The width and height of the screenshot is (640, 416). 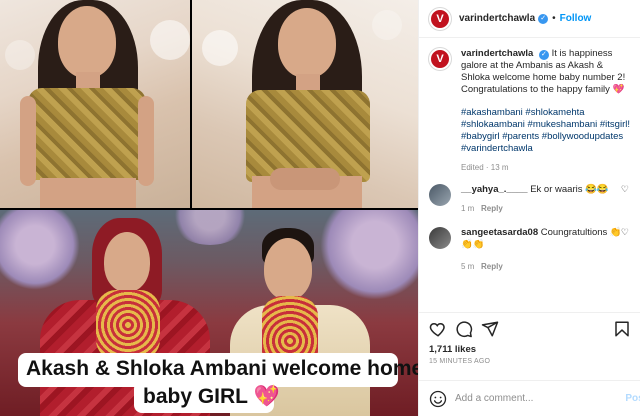 What do you see at coordinates (497, 53) in the screenshot?
I see `caption-username: varindertchawla` at bounding box center [497, 53].